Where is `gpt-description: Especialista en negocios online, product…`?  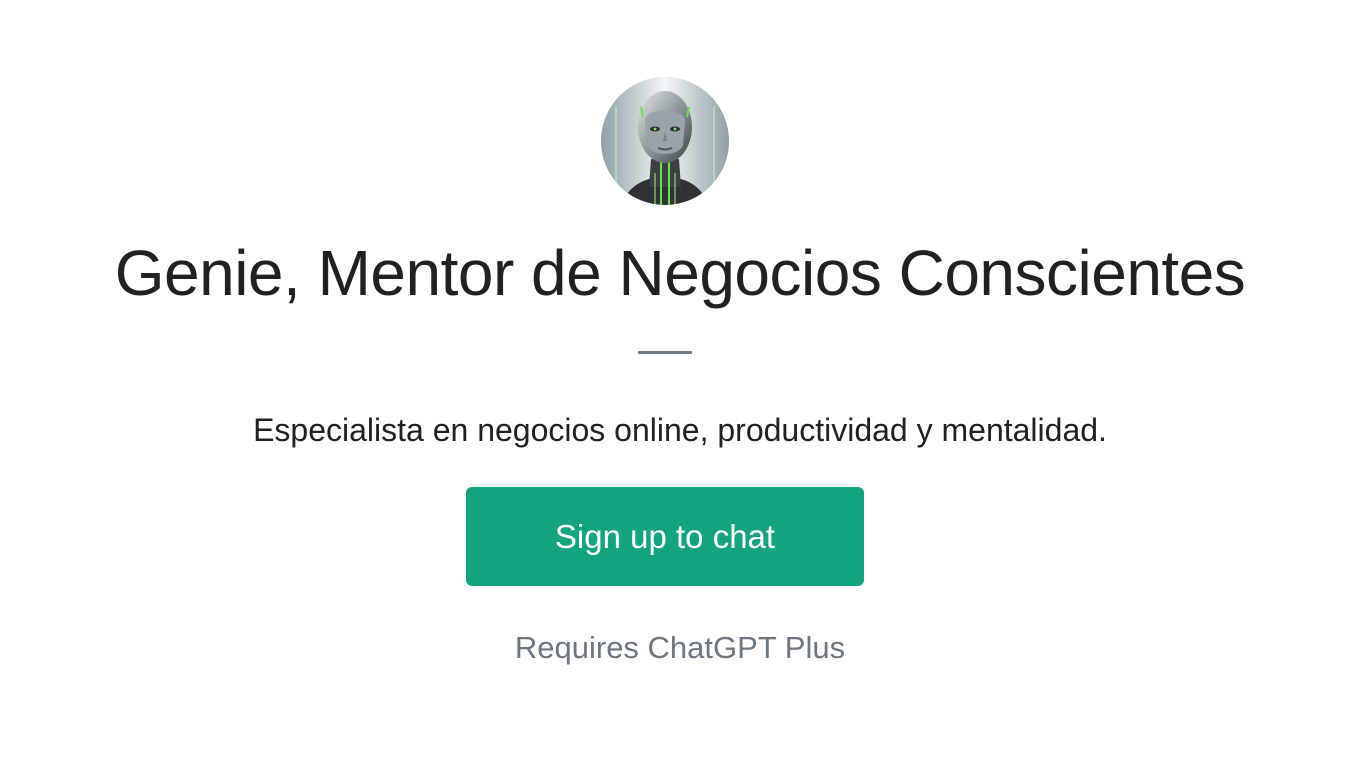 gpt-description: Especialista en negocios online, product… is located at coordinates (680, 430).